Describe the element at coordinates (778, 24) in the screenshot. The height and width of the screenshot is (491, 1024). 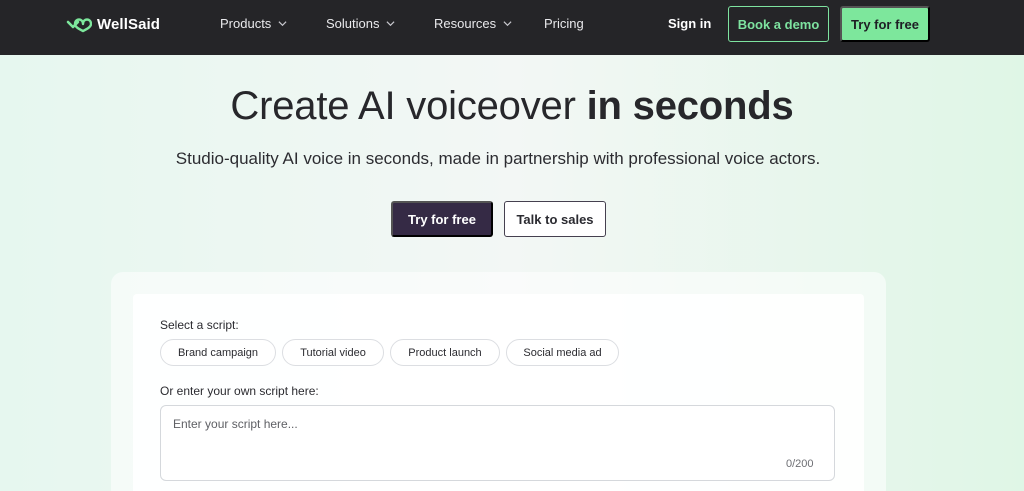
I see `book-demo-button: Book a demo` at that location.